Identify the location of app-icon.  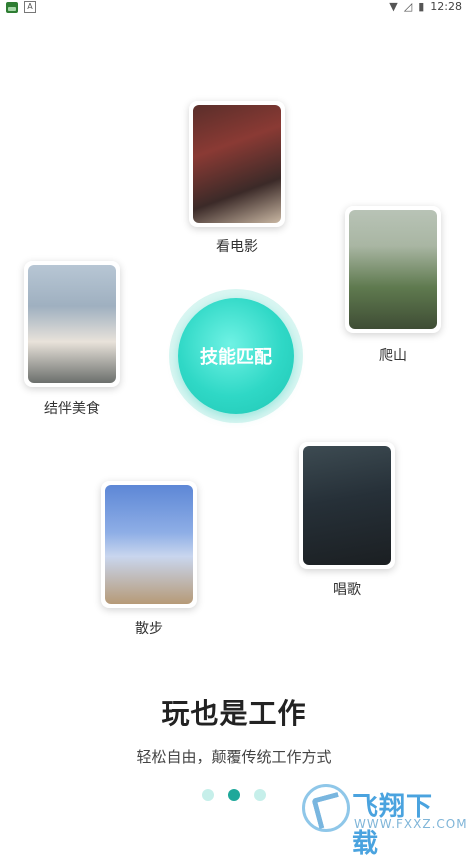
(12, 7).